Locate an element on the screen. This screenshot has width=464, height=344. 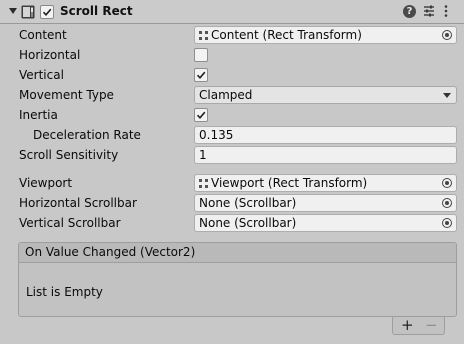
event-footer: + − is located at coordinates (418, 326).